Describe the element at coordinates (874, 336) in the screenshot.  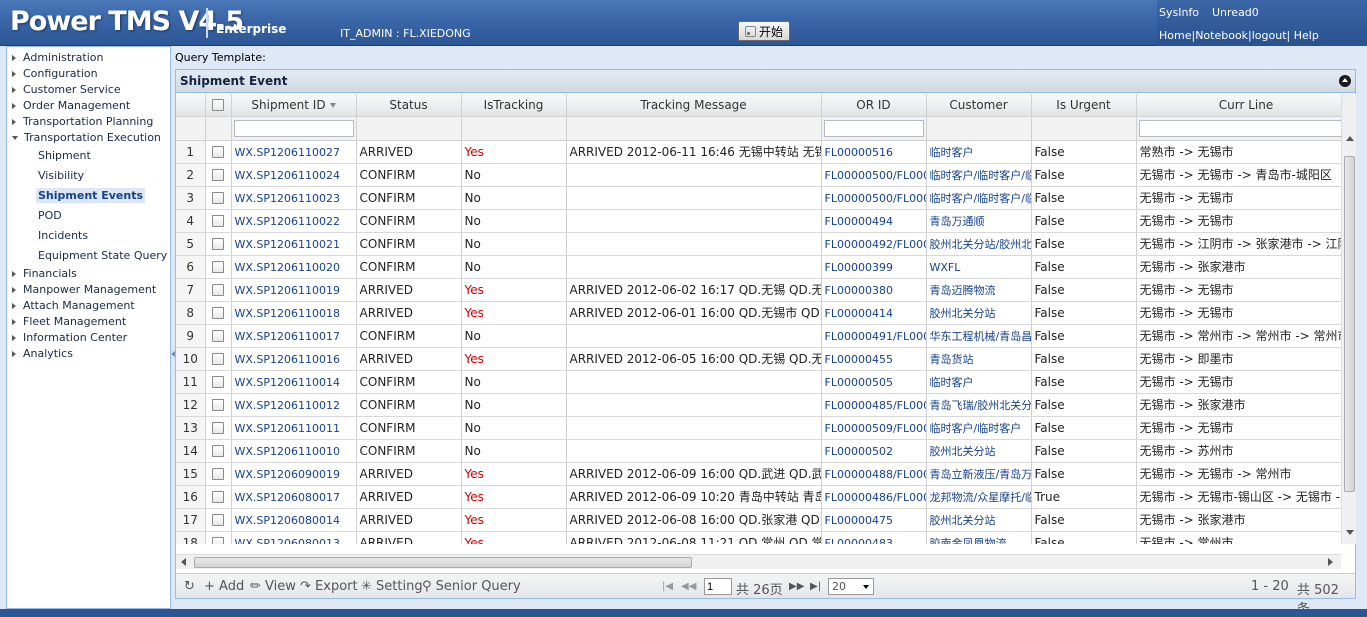
I see `or-id-cell: FL00000491/FL00000` at that location.